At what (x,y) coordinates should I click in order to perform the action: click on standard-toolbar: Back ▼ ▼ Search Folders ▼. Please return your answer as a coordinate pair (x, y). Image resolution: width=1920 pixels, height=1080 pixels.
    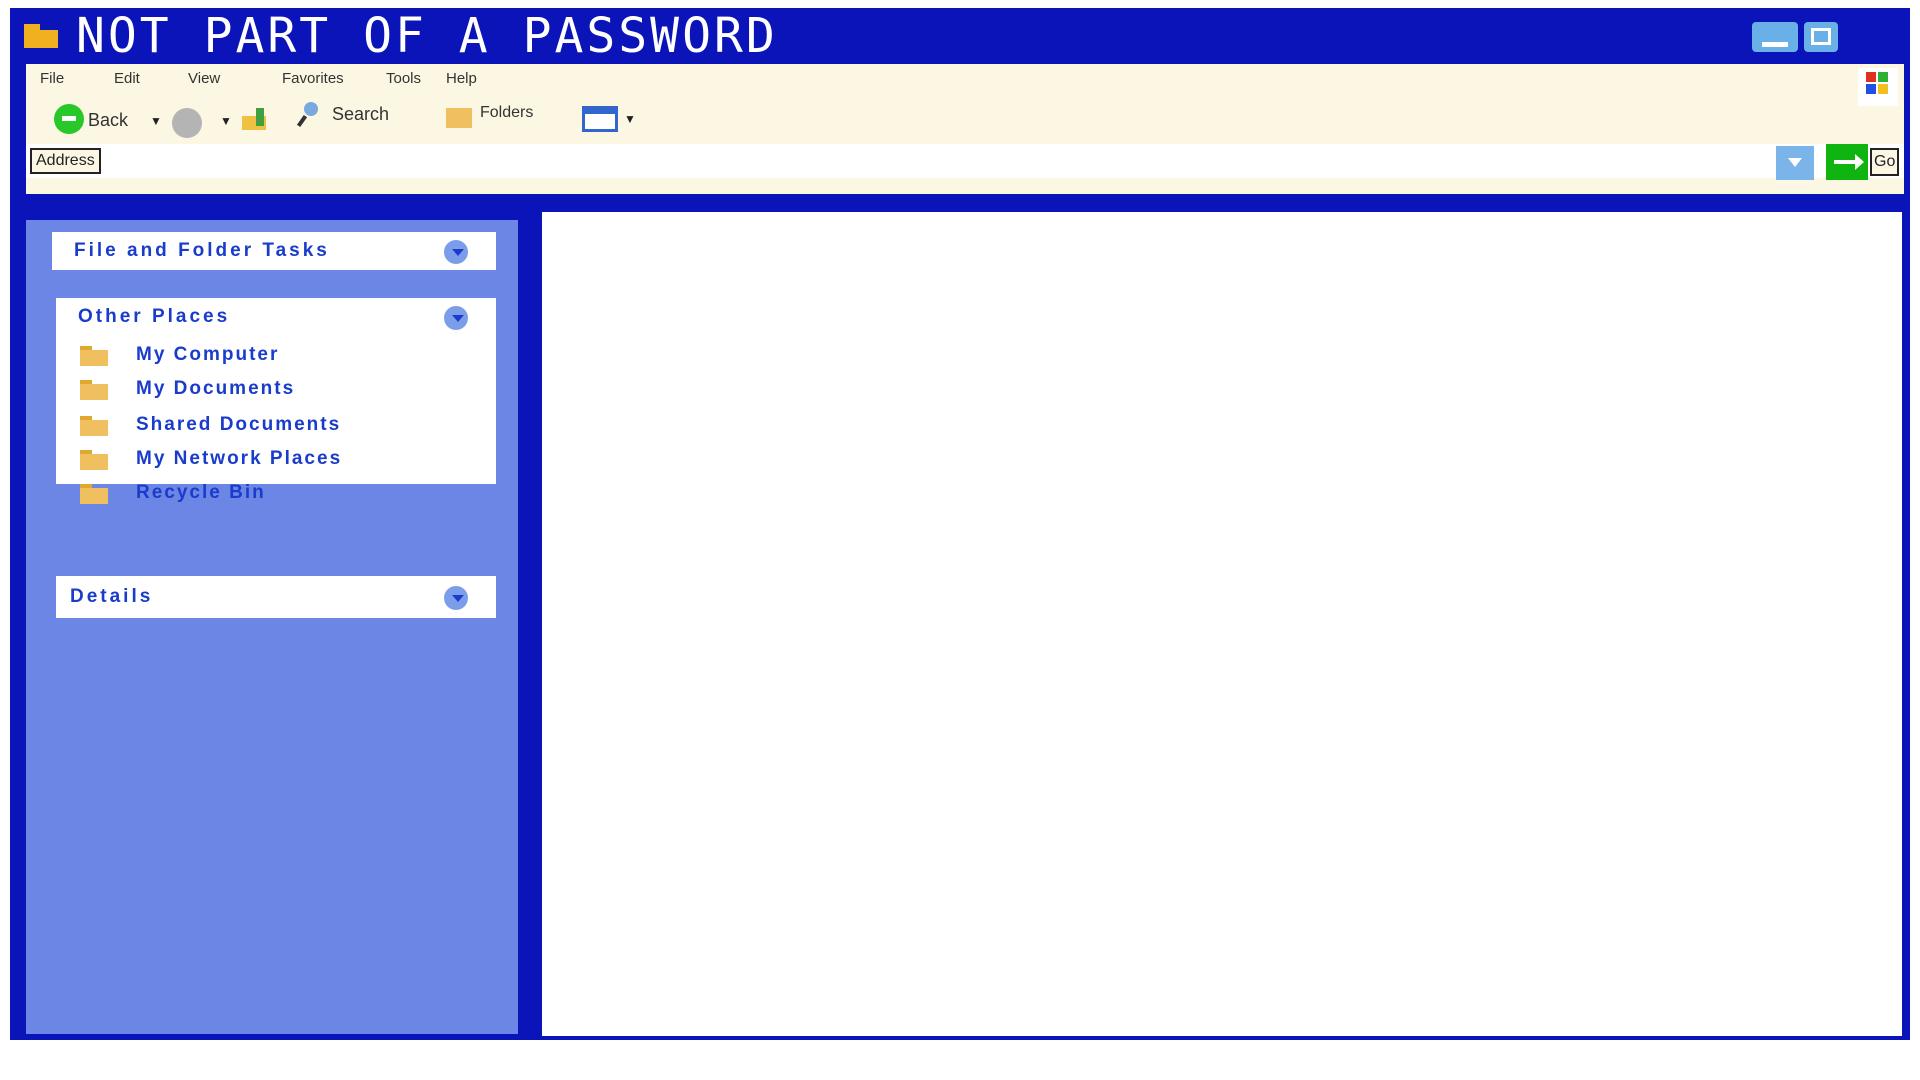
    Looking at the image, I should click on (376, 118).